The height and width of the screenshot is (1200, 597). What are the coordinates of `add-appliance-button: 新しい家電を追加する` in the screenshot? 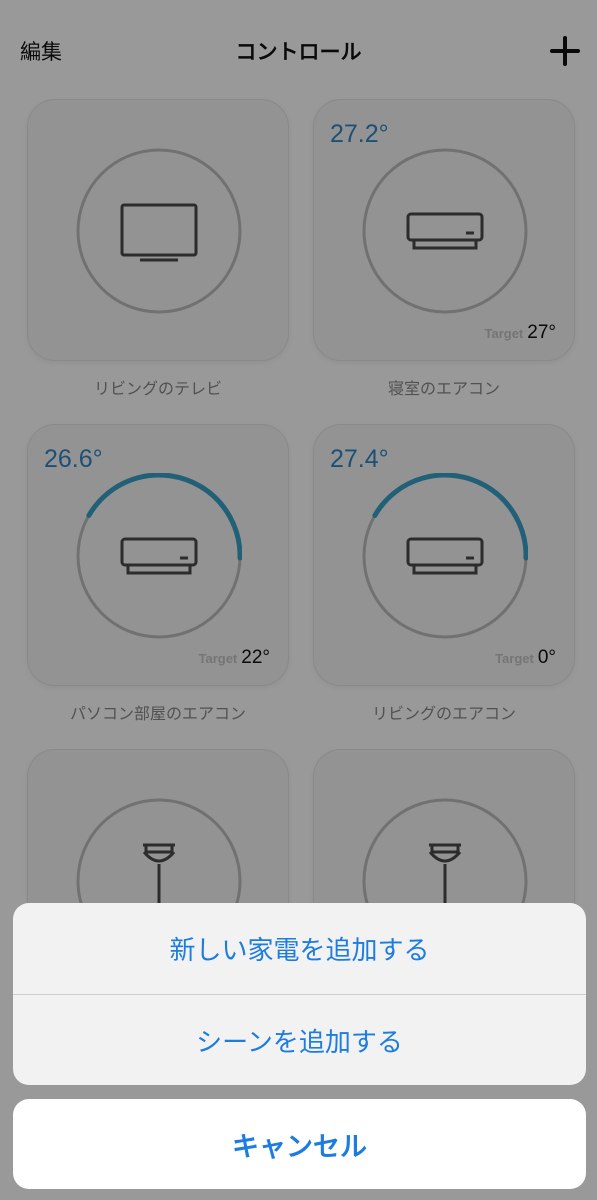 It's located at (299, 948).